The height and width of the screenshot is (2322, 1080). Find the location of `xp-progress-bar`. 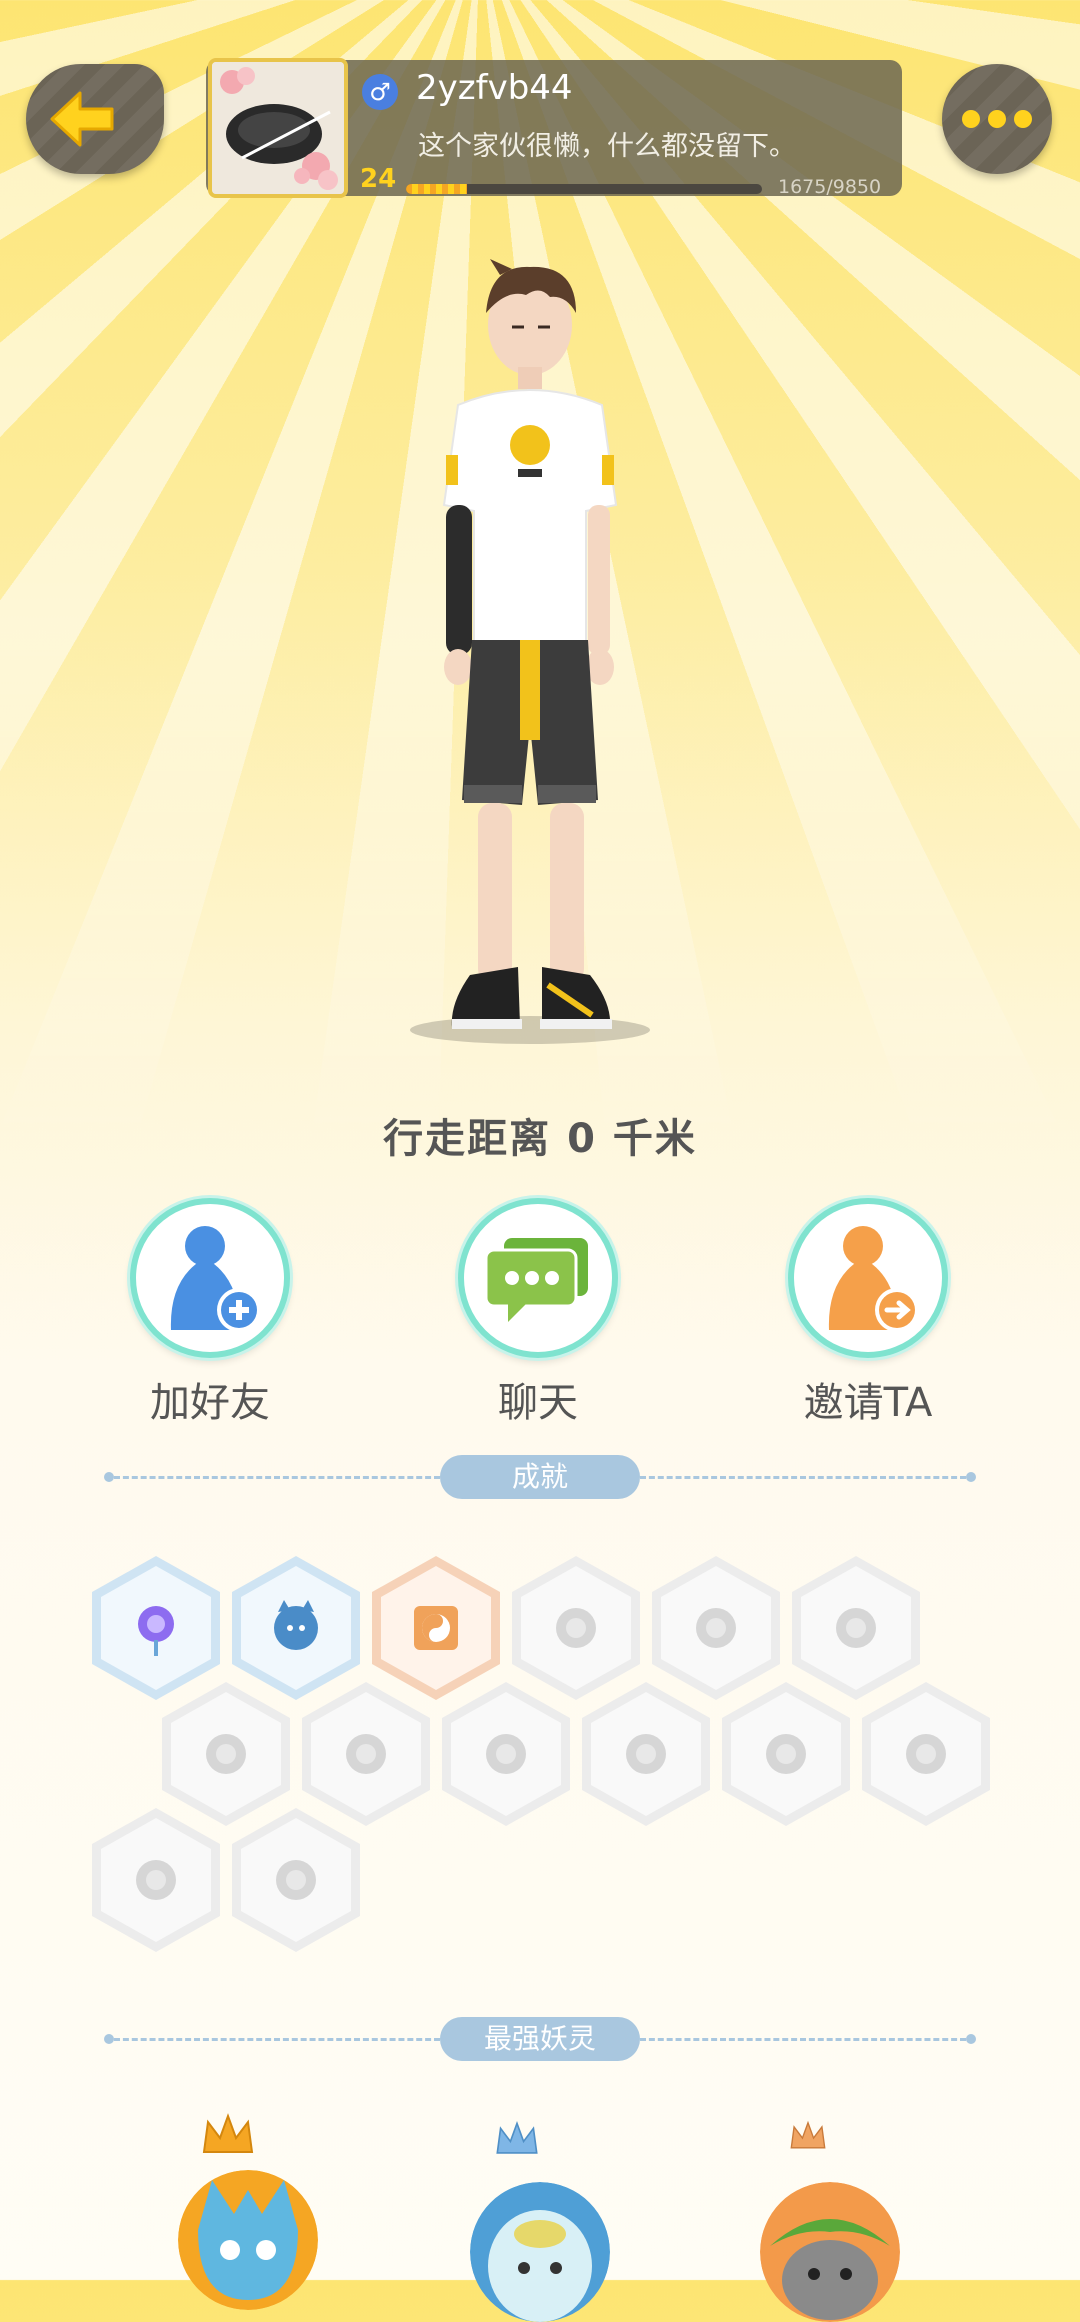

xp-progress-bar is located at coordinates (584, 189).